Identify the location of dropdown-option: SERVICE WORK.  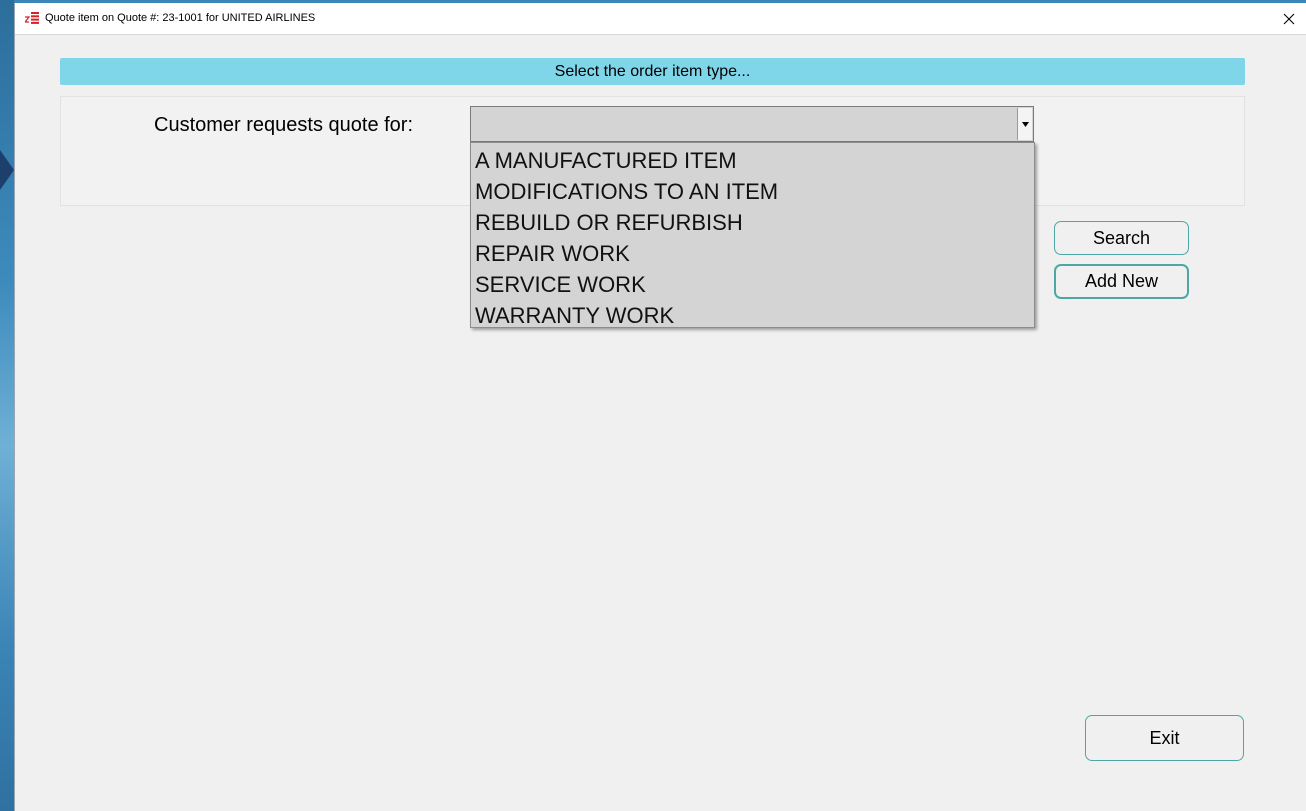
(752, 284).